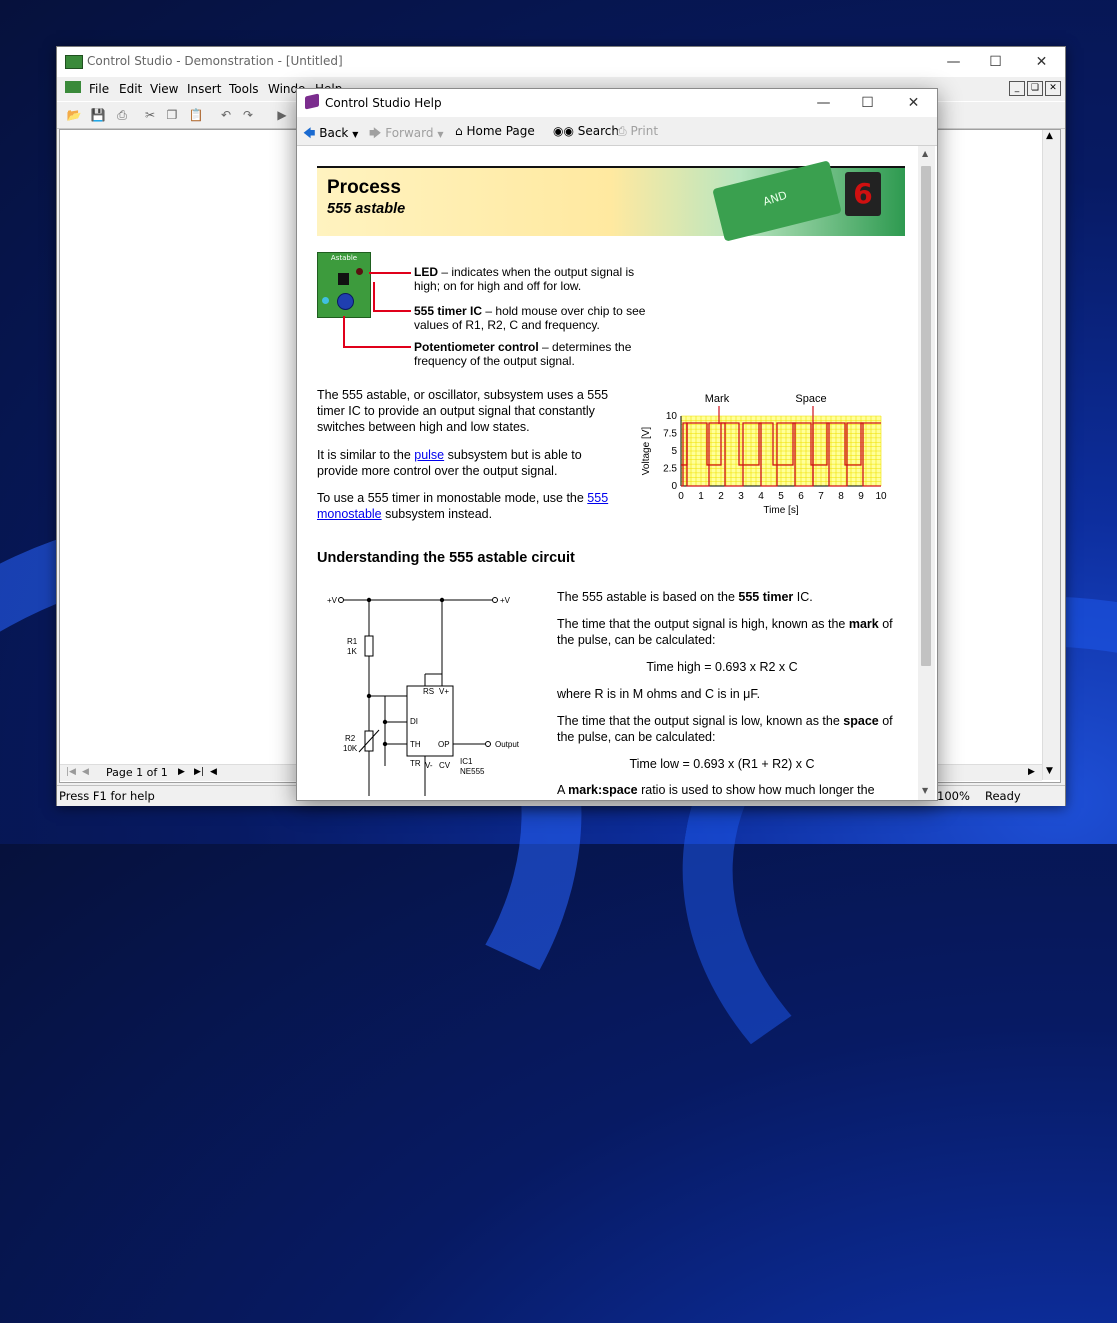 This screenshot has width=1117, height=1323. I want to click on home-page-button: ⌂ Home Page, so click(495, 131).